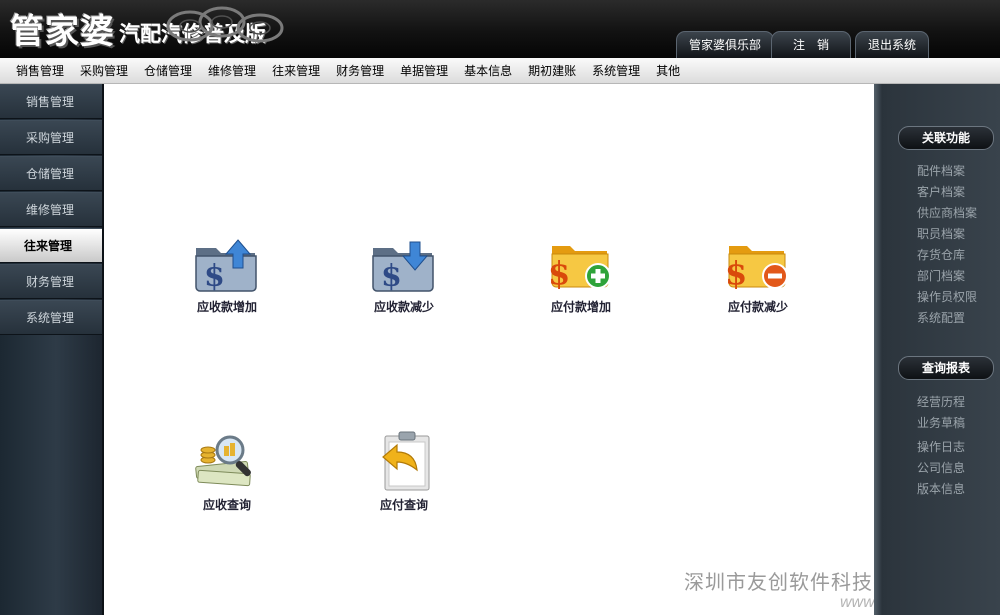  What do you see at coordinates (580, 307) in the screenshot?
I see `tile-label: 应付款增加` at bounding box center [580, 307].